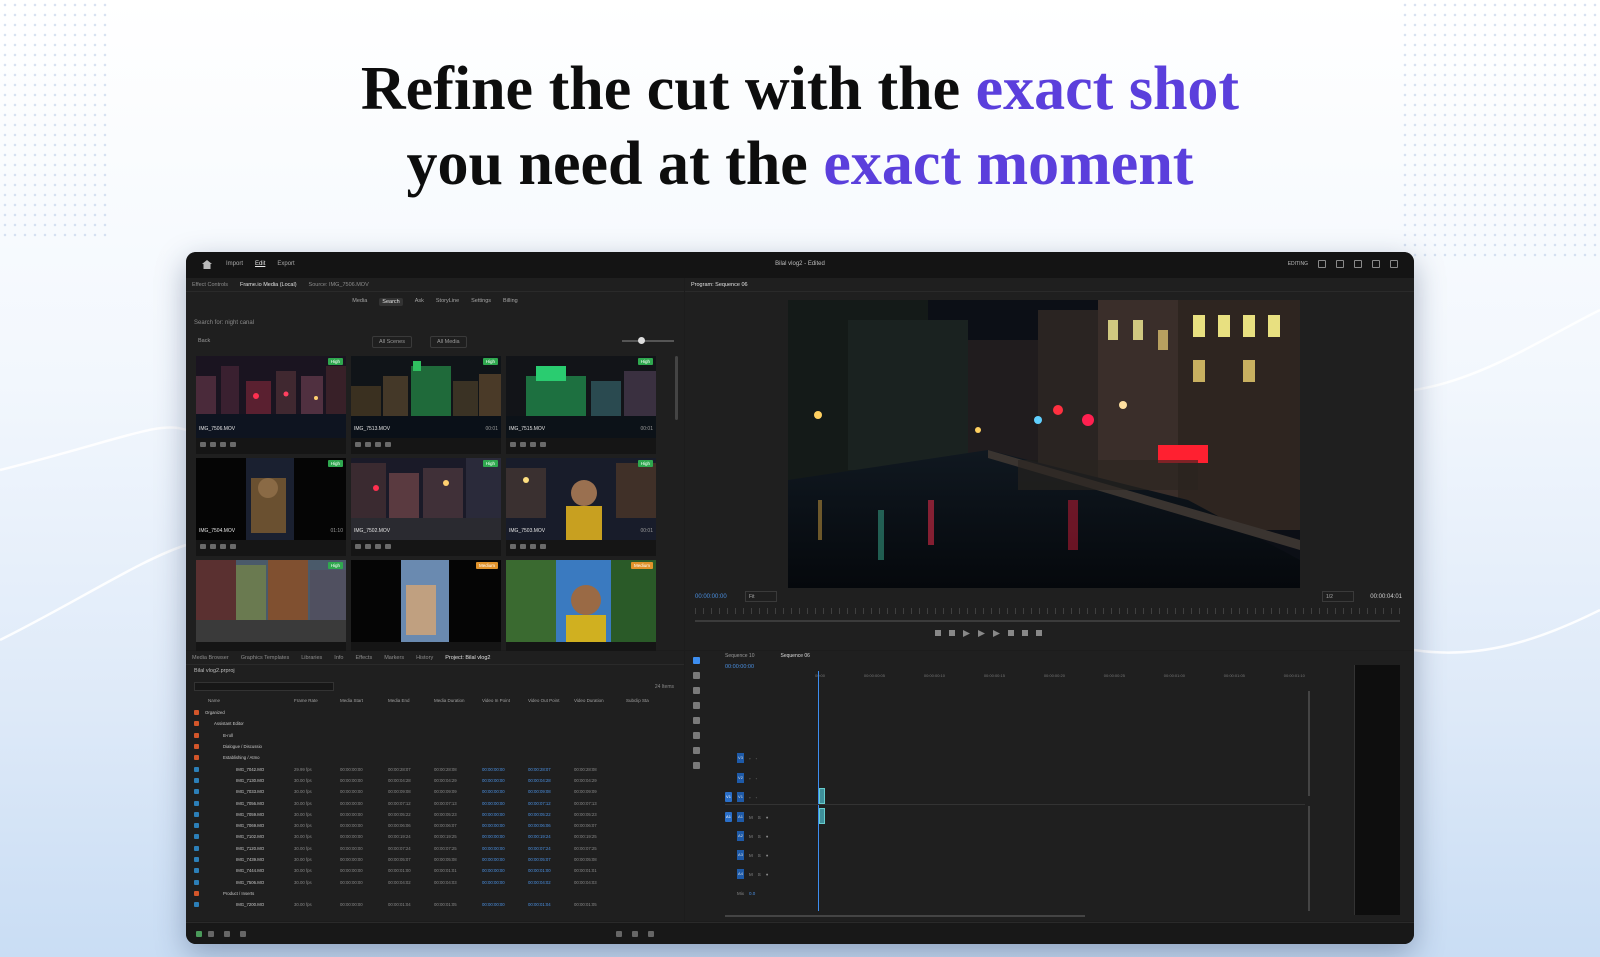 This screenshot has width=1600, height=957. I want to click on delete-icon, so click(651, 934).